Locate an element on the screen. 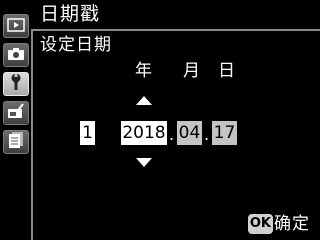 The image size is (320, 240). year-field: 2018 is located at coordinates (144, 133).